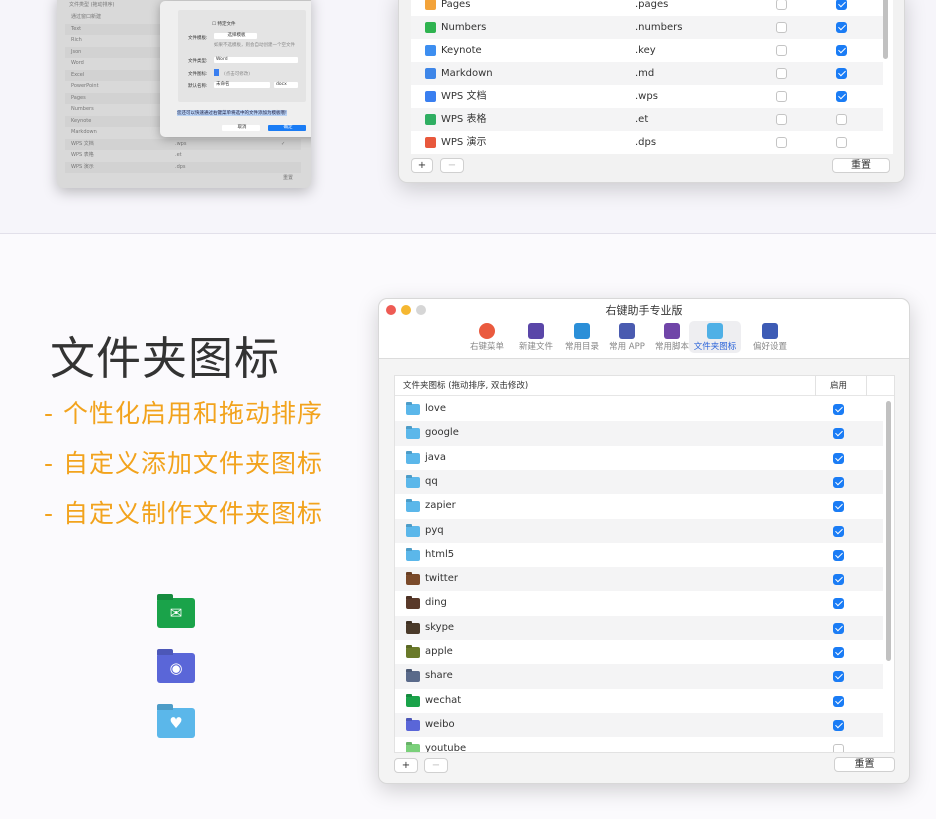 This screenshot has height=819, width=936. I want to click on mini-checkbox: ✓, so click(283, 145).